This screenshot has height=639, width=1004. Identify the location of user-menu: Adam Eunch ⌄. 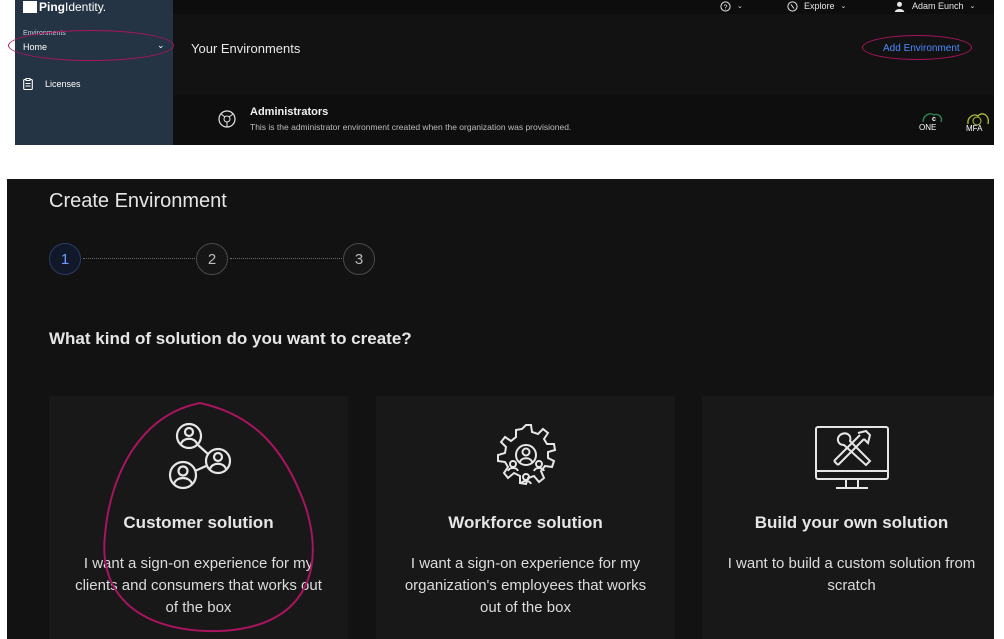
(934, 6).